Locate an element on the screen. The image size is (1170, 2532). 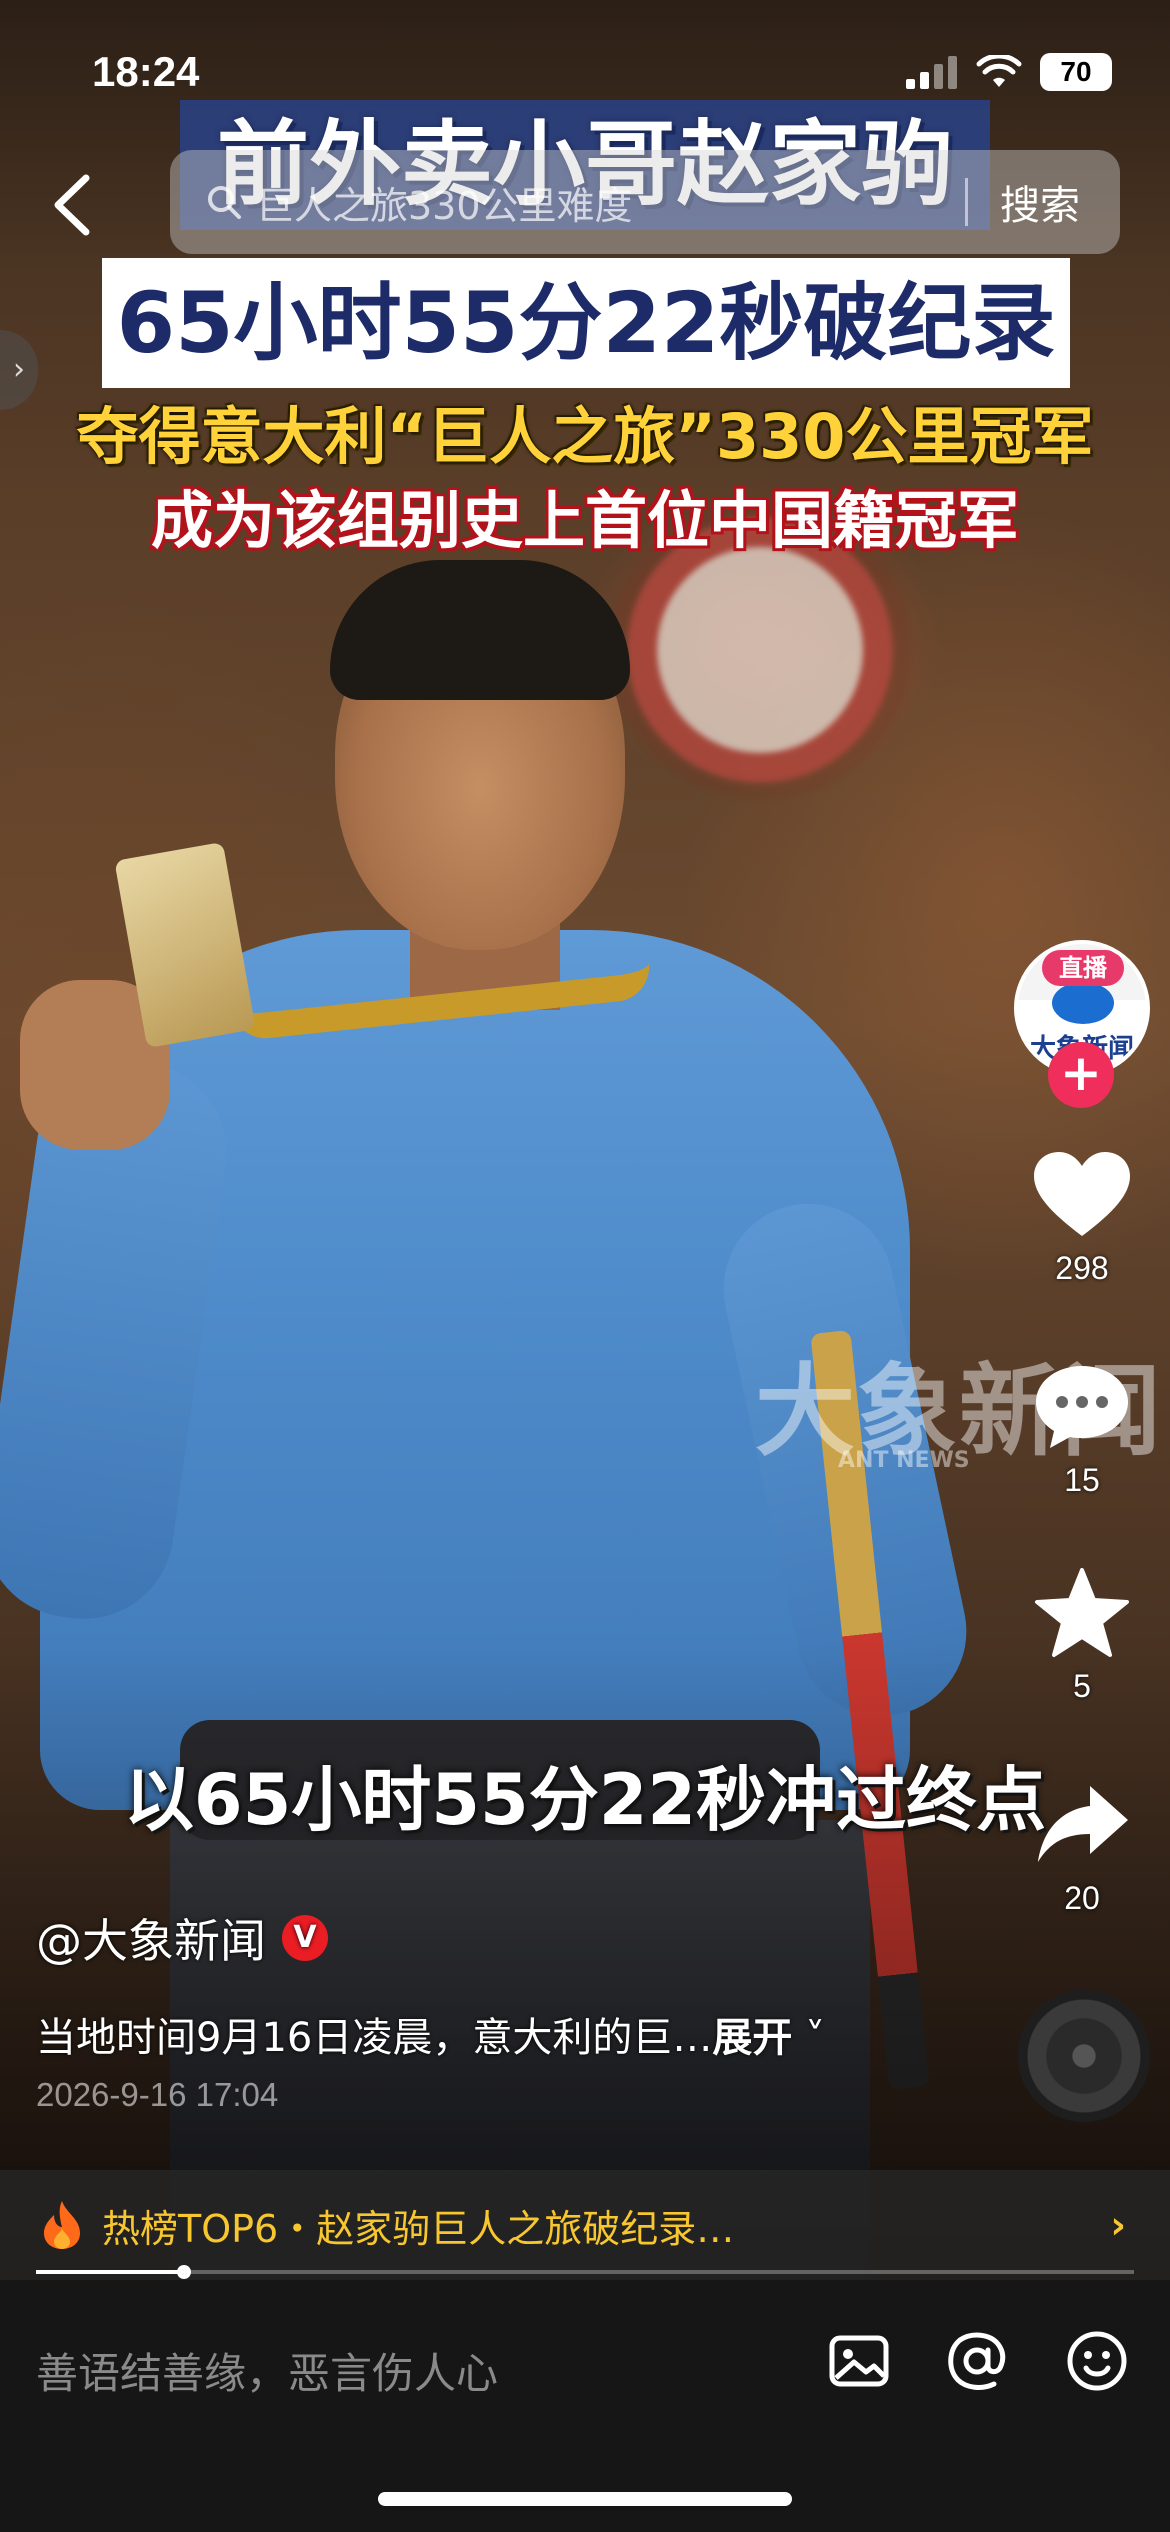
search-input: 巨人之旅330公里难度 is located at coordinates (610, 202).